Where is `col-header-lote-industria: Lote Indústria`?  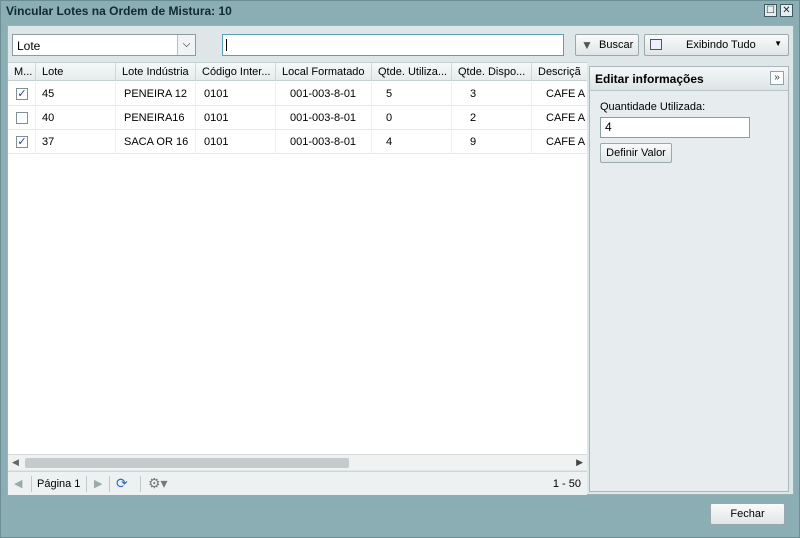
col-header-lote-industria: Lote Indústria is located at coordinates (156, 72).